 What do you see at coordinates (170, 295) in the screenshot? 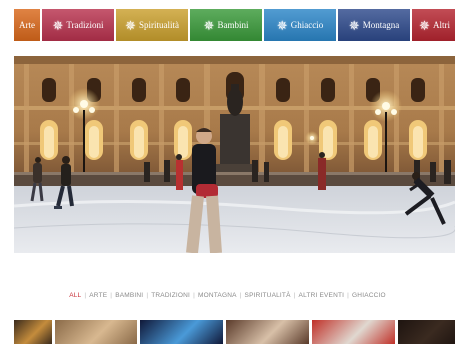
I see `filter-tradizioni: TRADIZIONI` at bounding box center [170, 295].